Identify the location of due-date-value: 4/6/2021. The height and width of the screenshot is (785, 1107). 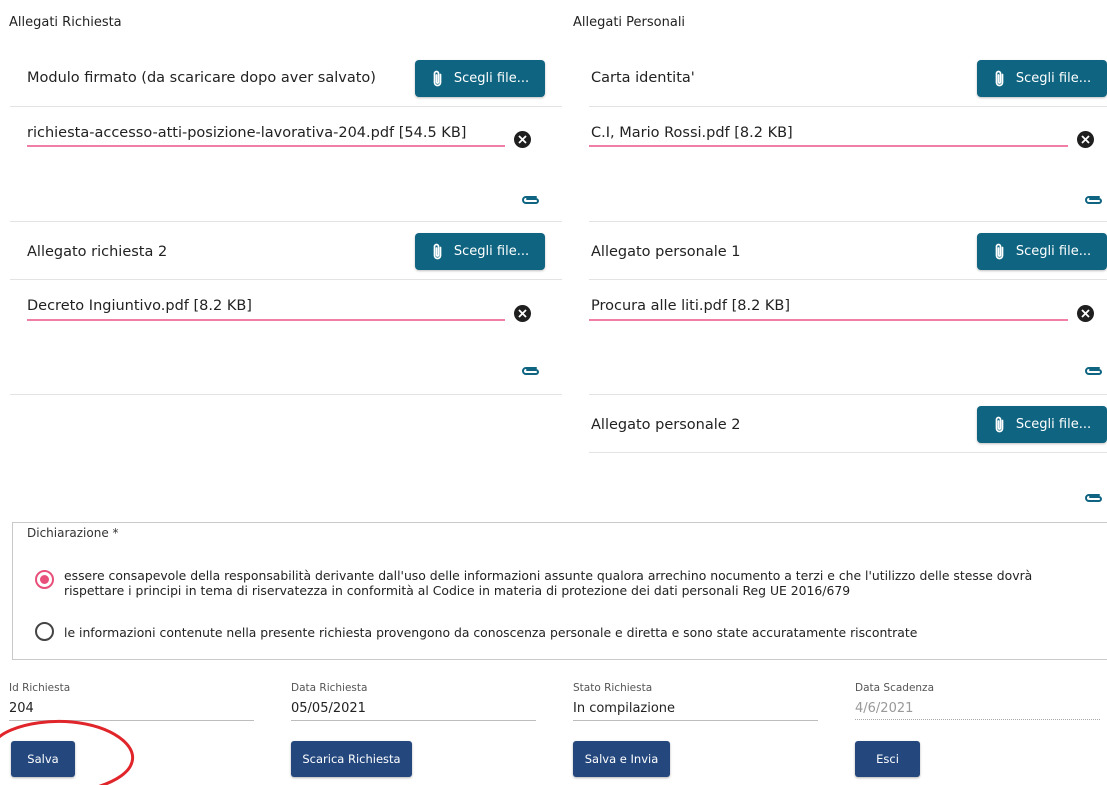
(884, 708).